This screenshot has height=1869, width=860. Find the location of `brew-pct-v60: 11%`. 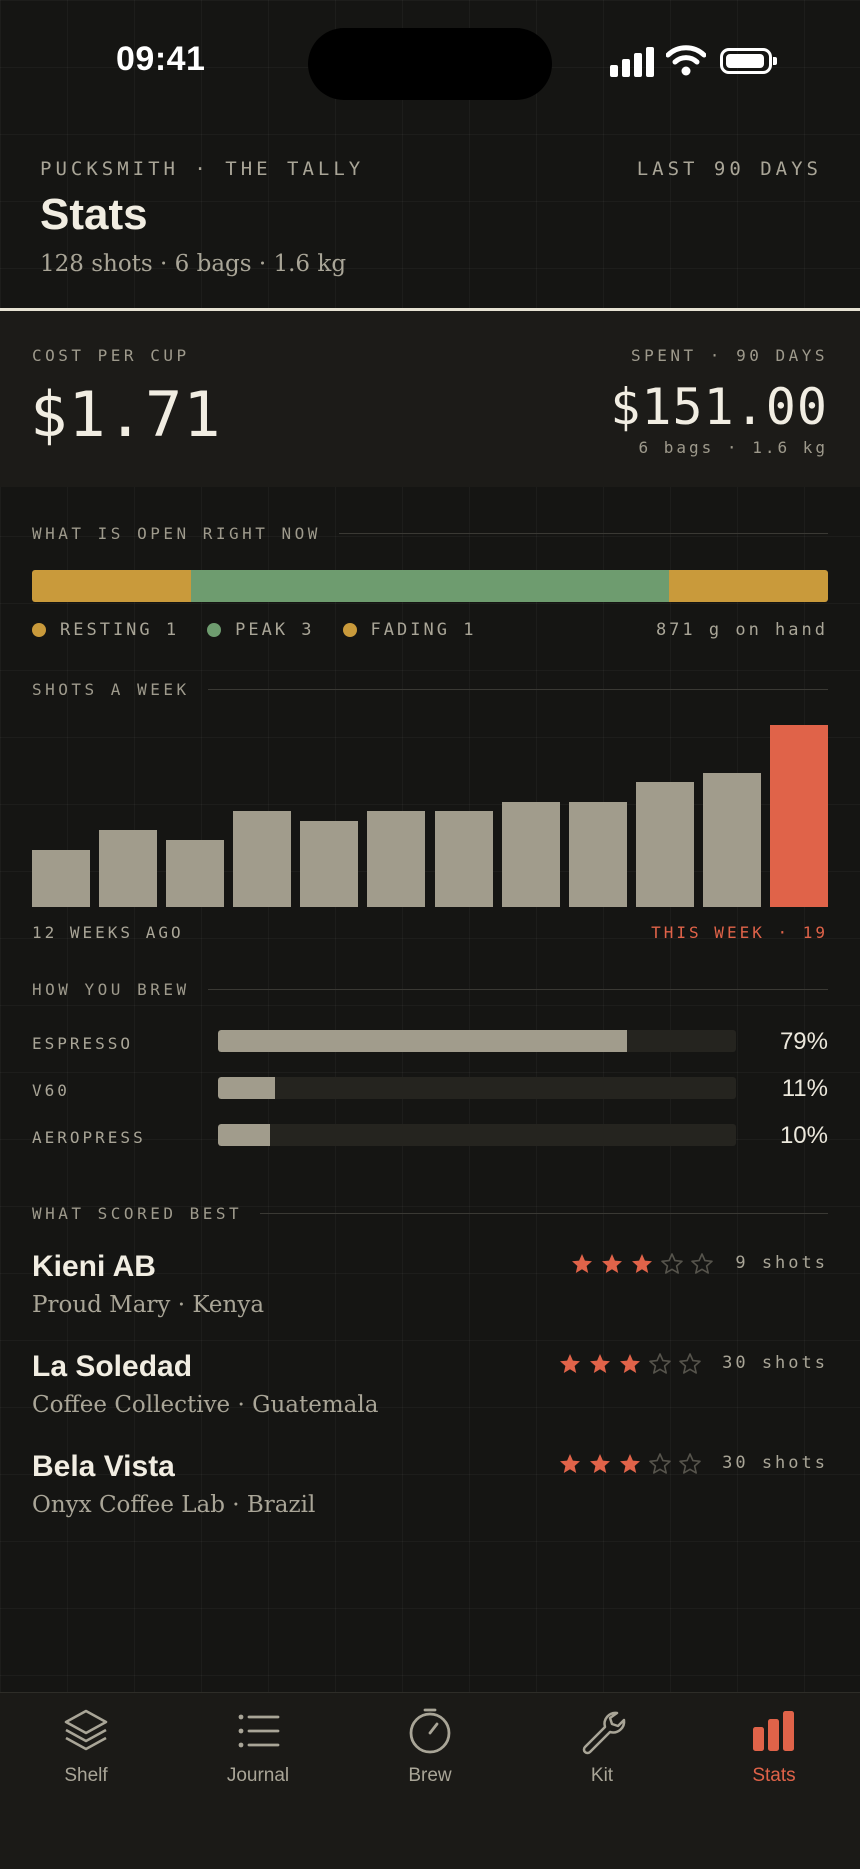

brew-pct-v60: 11% is located at coordinates (804, 1088).